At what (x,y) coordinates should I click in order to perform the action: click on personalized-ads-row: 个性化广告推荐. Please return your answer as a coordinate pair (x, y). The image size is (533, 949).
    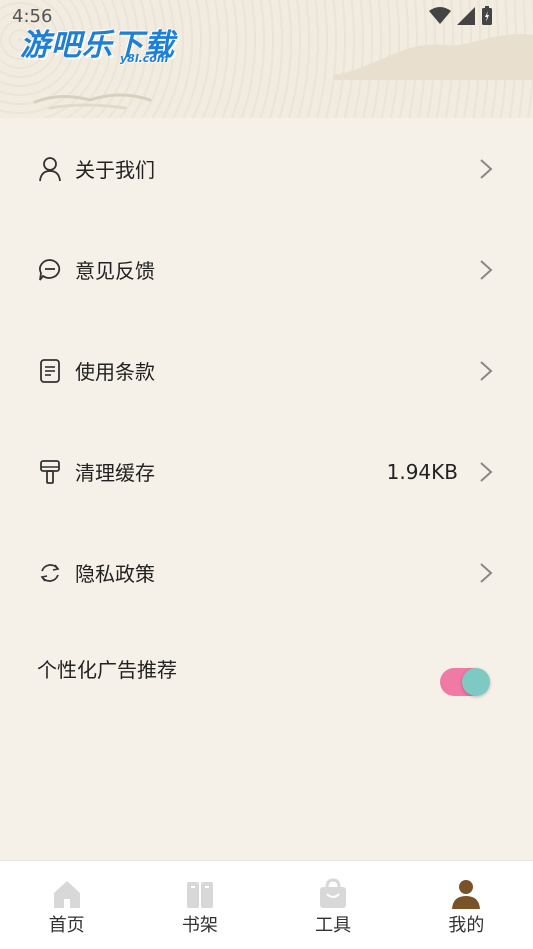
    Looking at the image, I should click on (266, 666).